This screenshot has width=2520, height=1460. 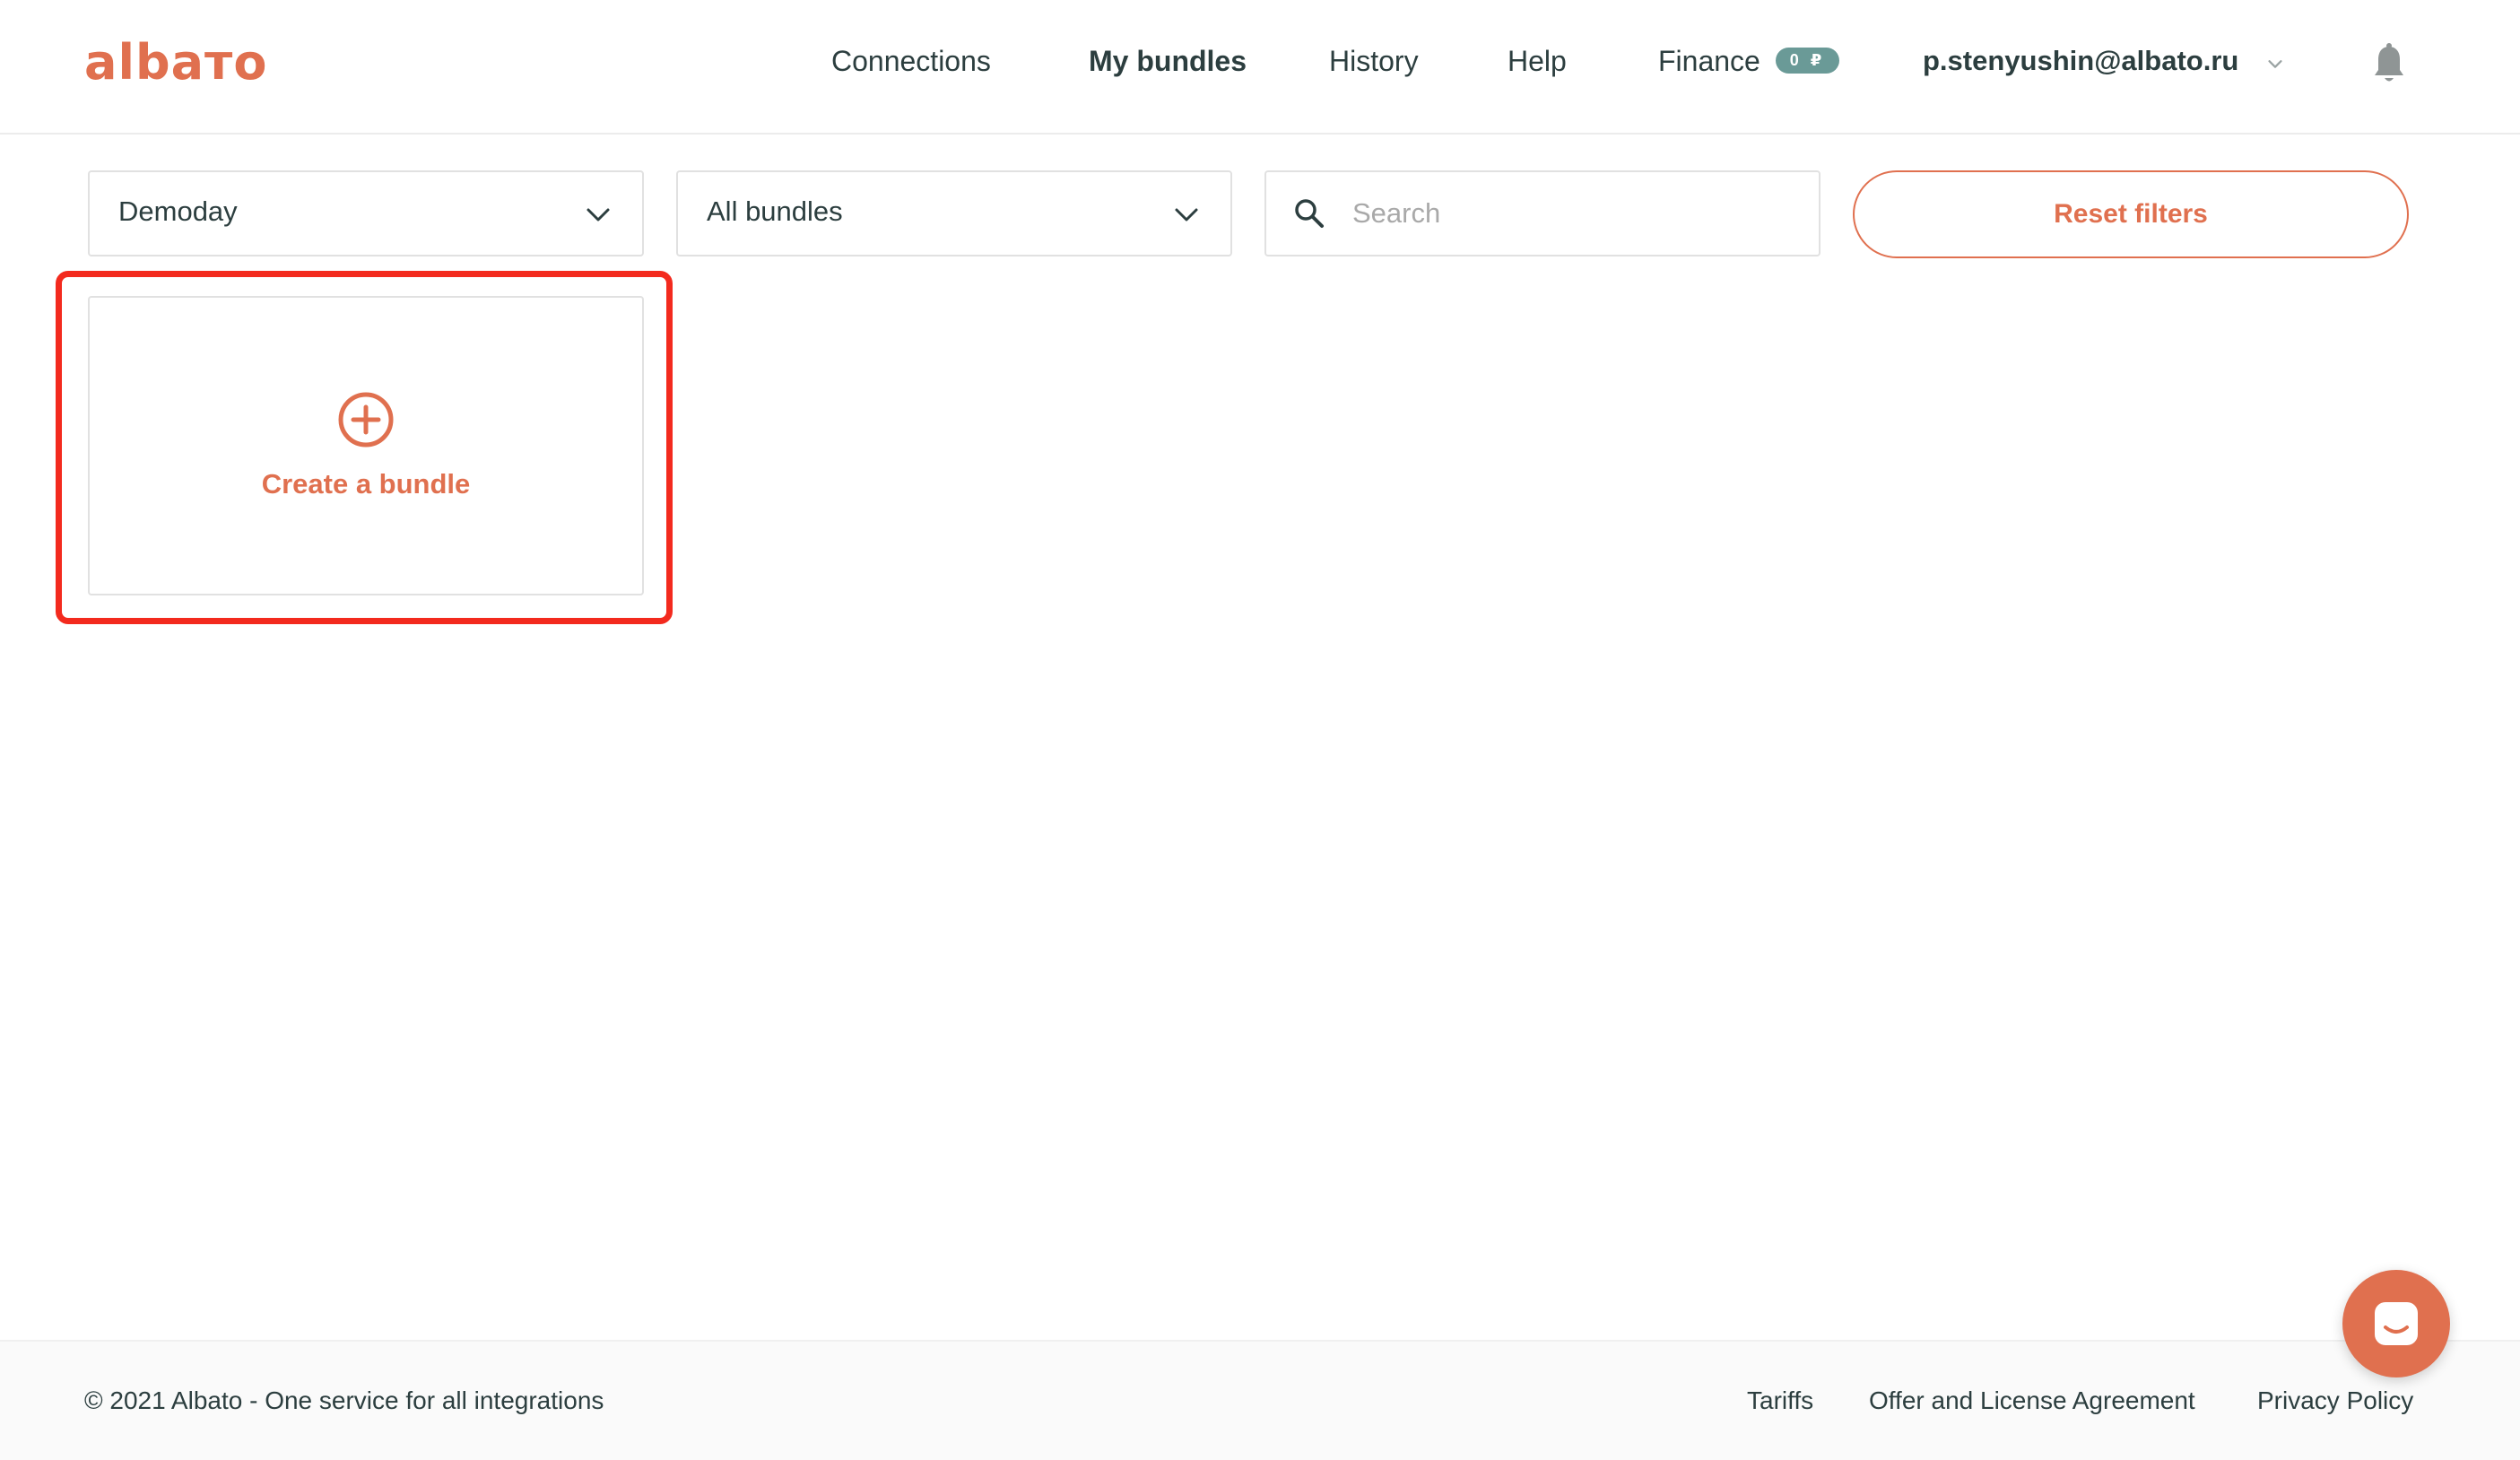 What do you see at coordinates (366, 213) in the screenshot?
I see `workspace-select: Demoday` at bounding box center [366, 213].